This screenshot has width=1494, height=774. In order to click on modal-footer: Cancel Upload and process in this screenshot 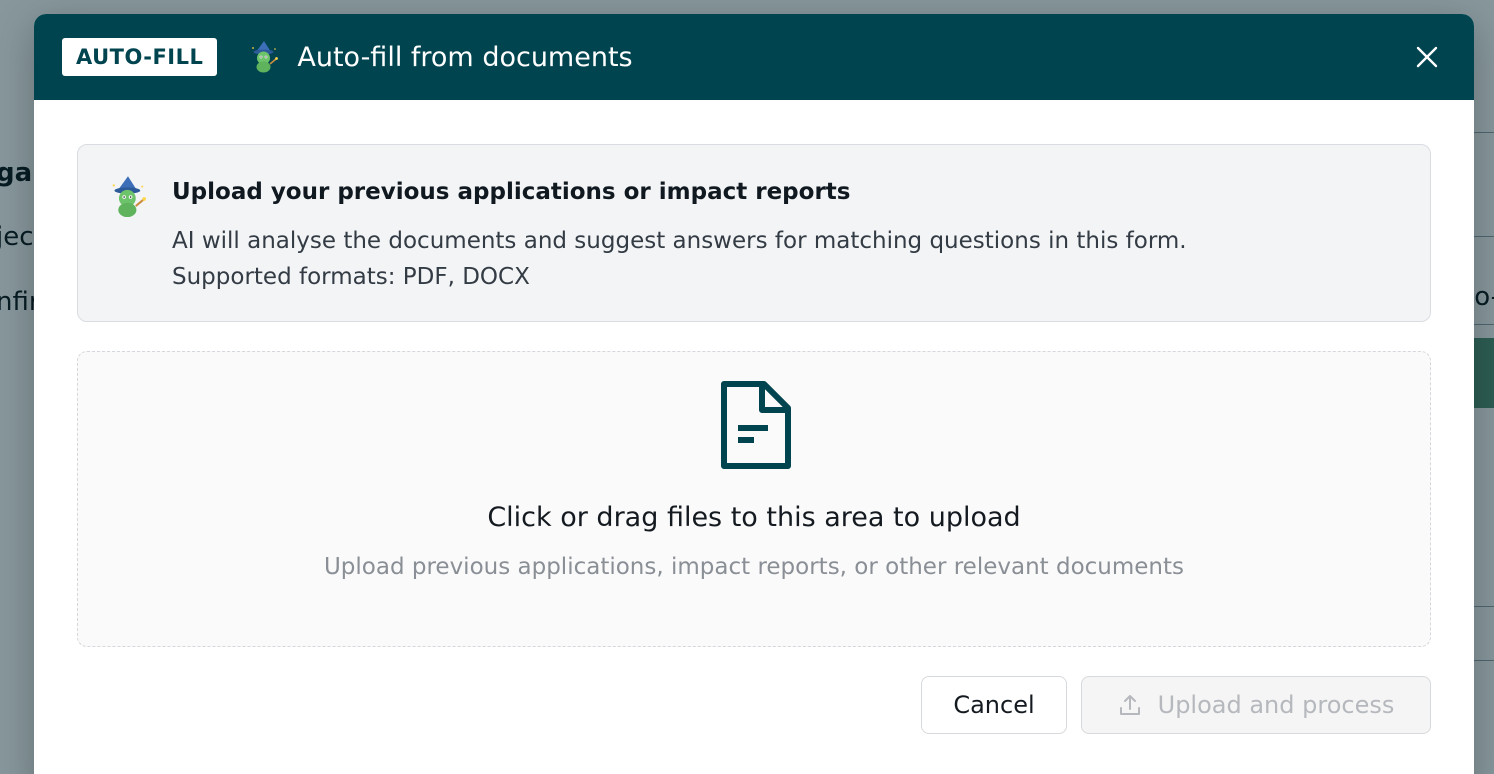, I will do `click(1176, 705)`.